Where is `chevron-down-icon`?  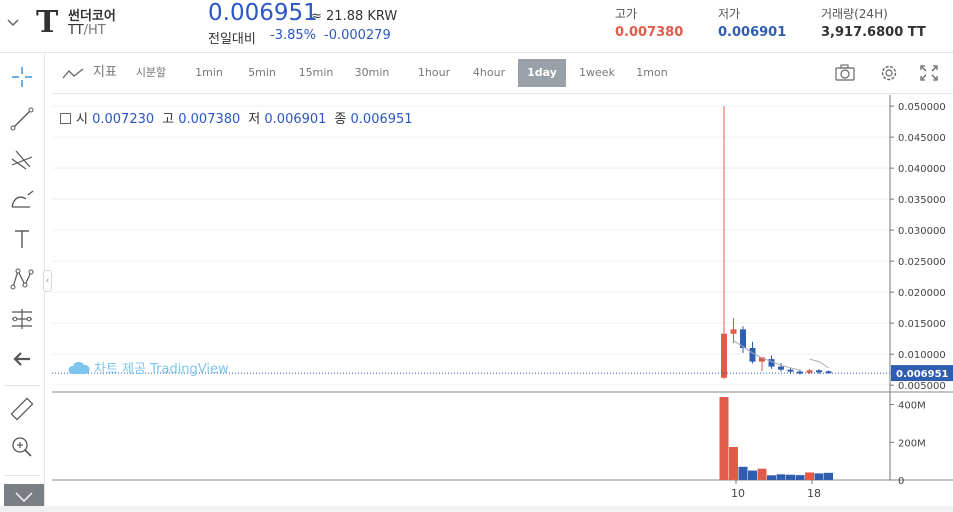 chevron-down-icon is located at coordinates (13, 23).